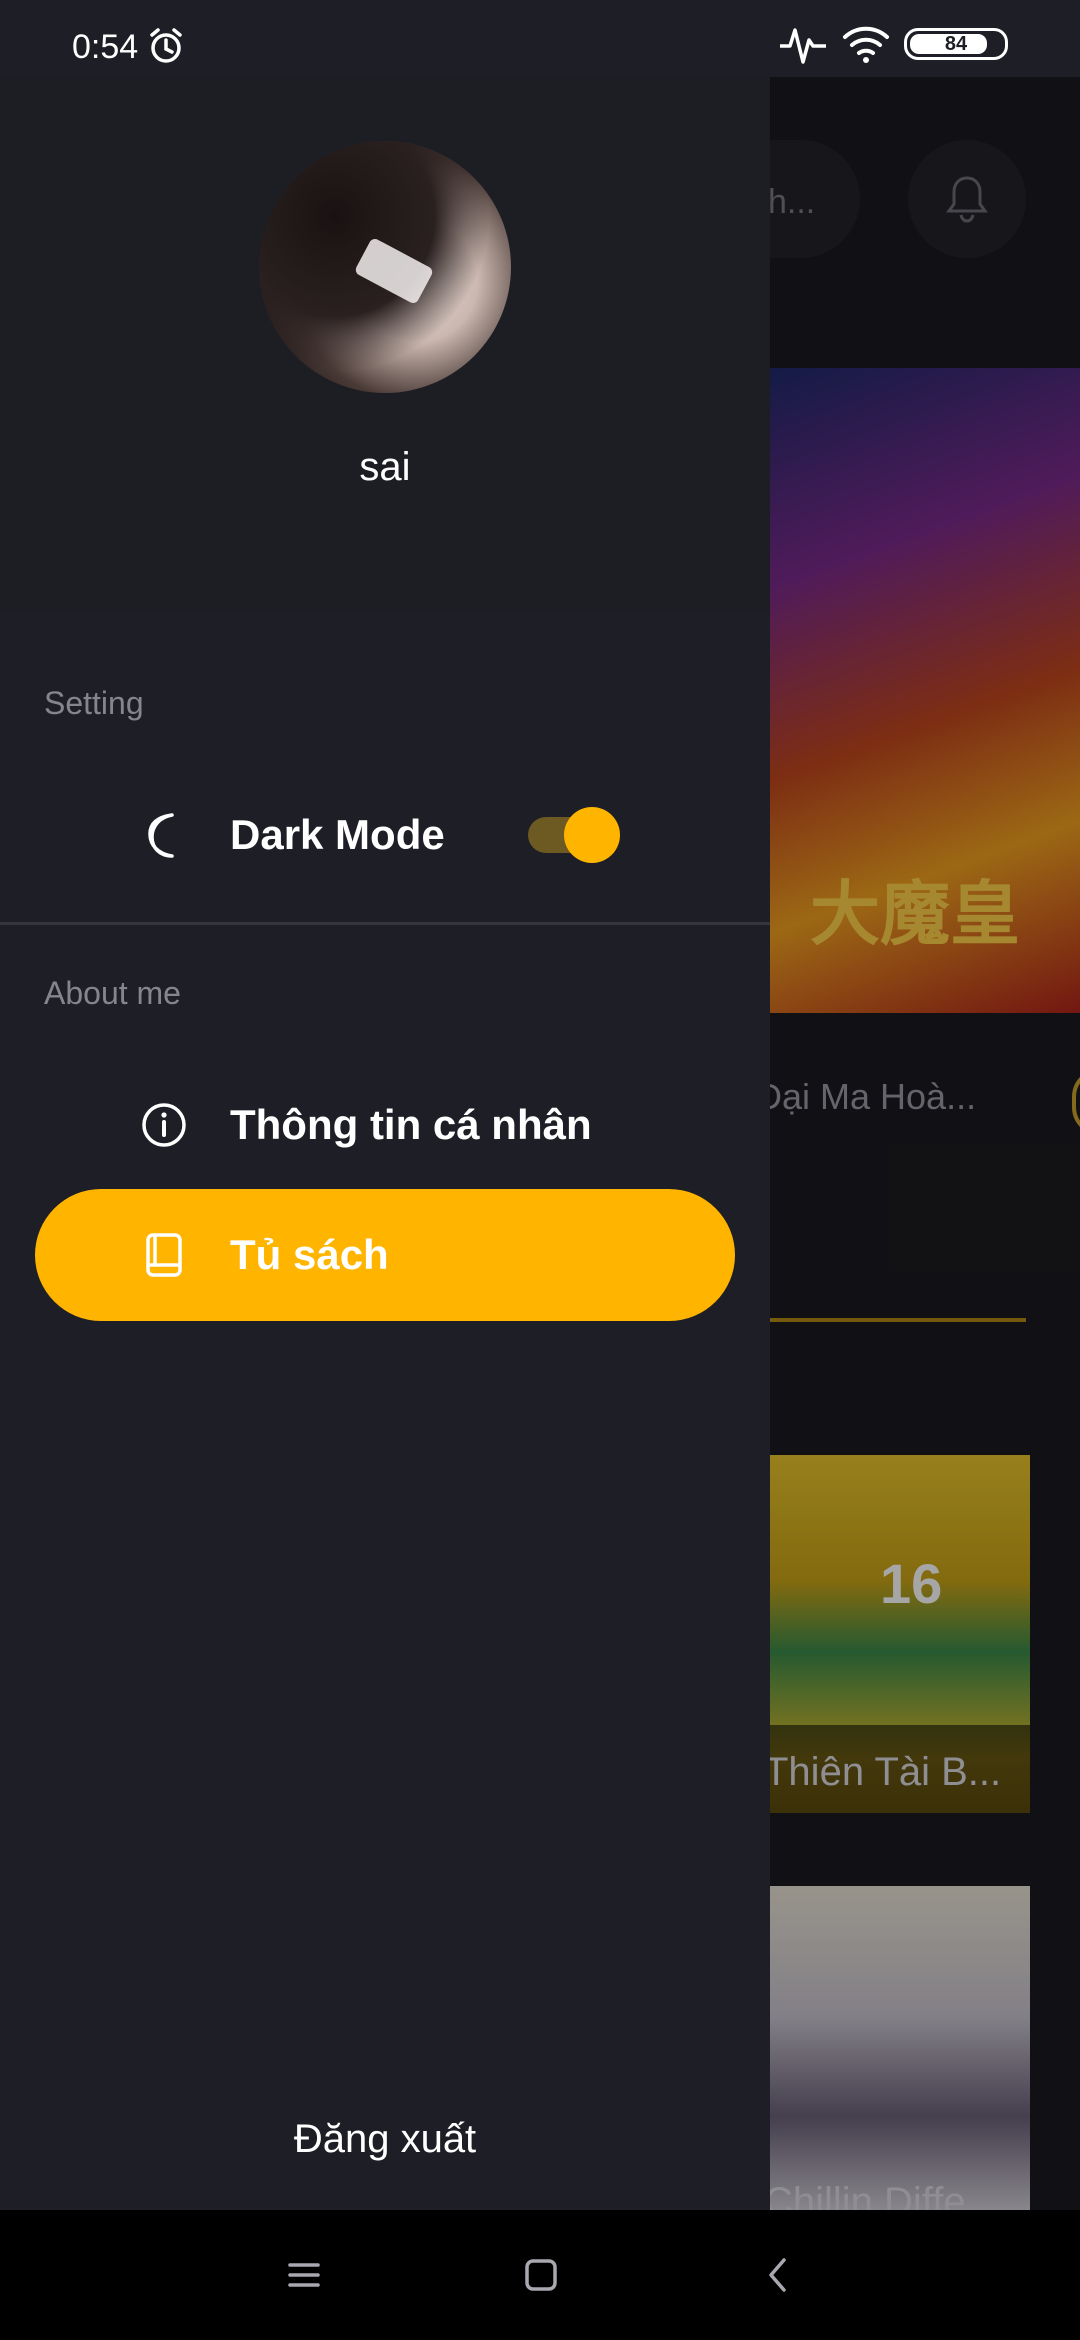  I want to click on book-icon, so click(164, 1255).